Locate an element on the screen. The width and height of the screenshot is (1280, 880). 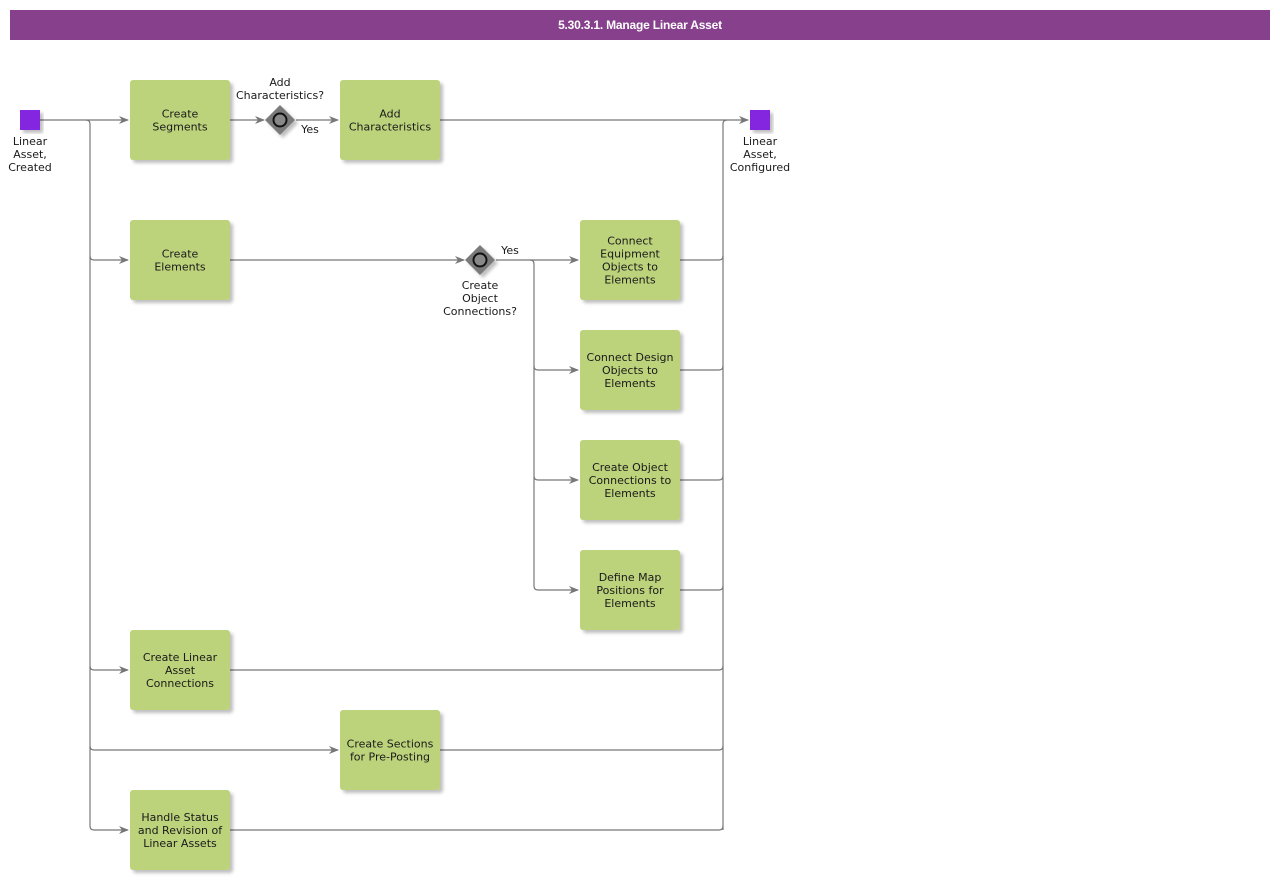
task-connect-equipment: ConnectEquipmentObjects toElements is located at coordinates (630, 260).